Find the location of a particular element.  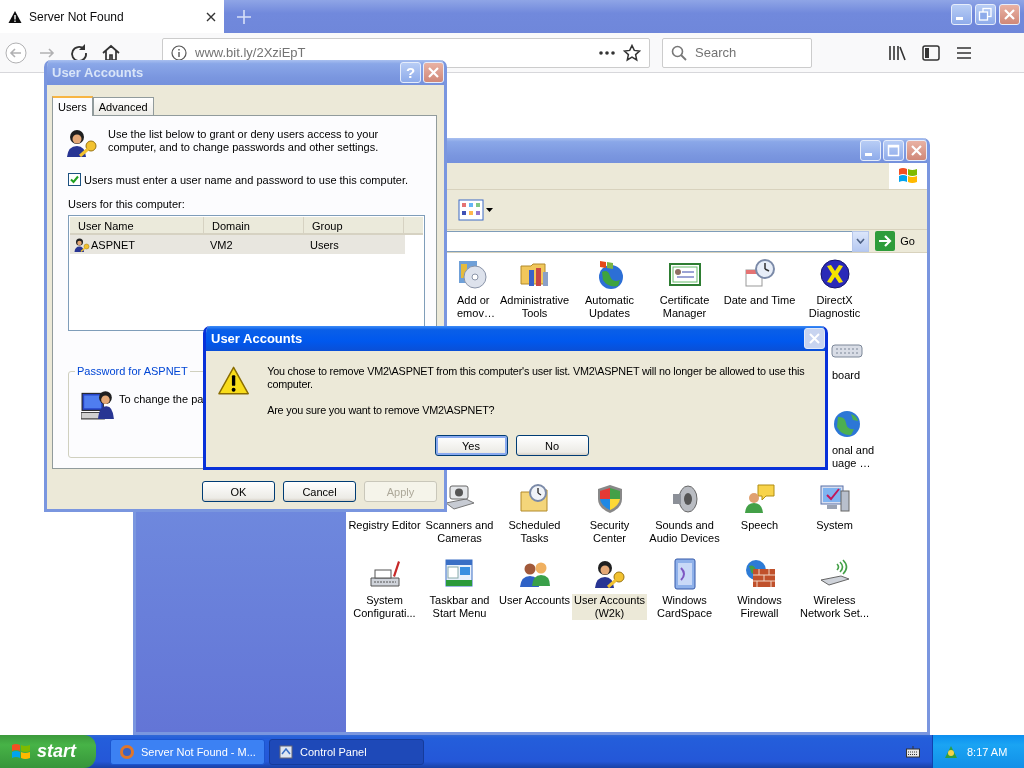

column-header: Group is located at coordinates (354, 225).